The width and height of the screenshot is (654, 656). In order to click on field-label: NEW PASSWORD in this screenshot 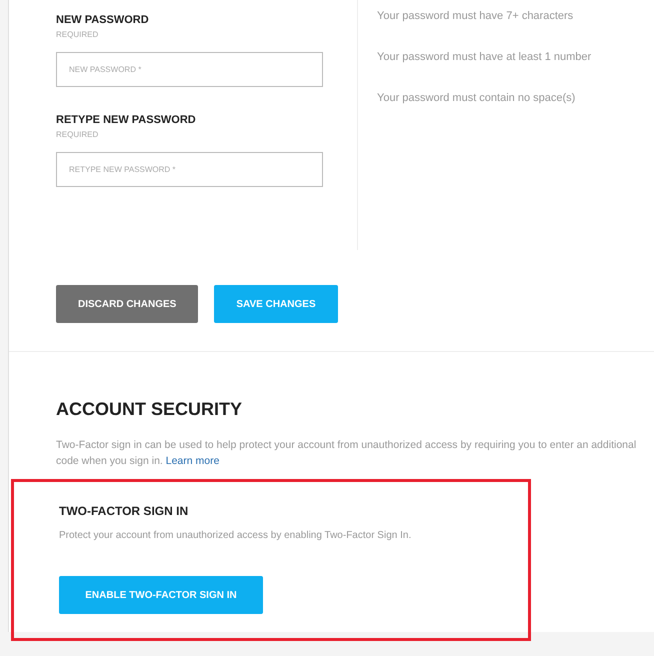, I will do `click(103, 20)`.